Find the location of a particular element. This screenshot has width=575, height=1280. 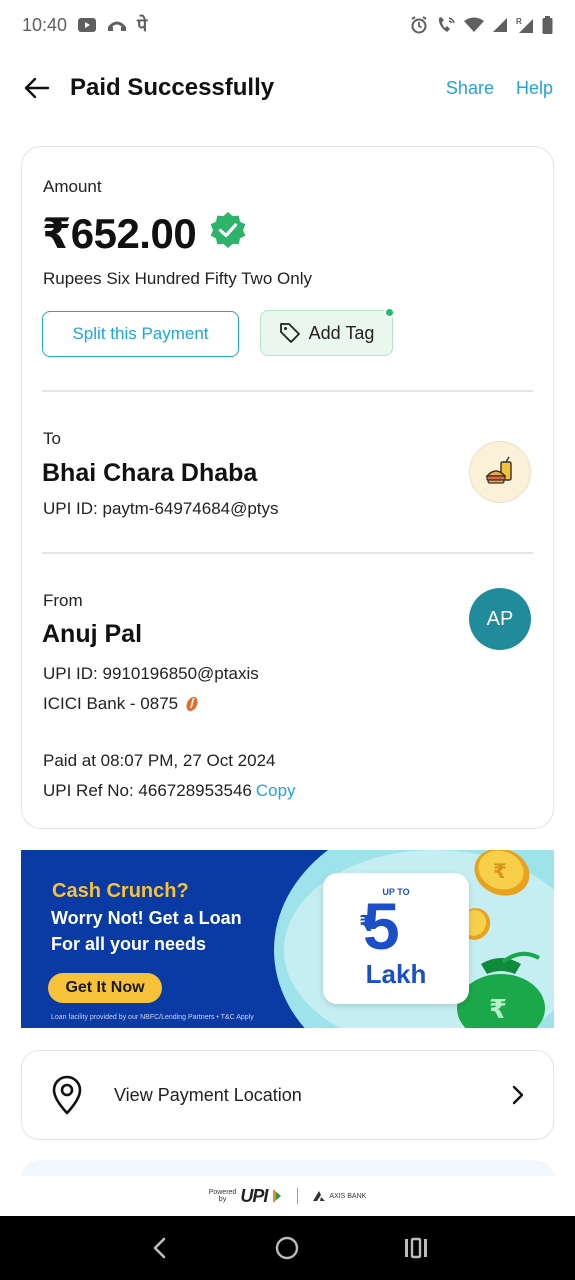

status-bar: 10:40 पे R is located at coordinates (287, 25).